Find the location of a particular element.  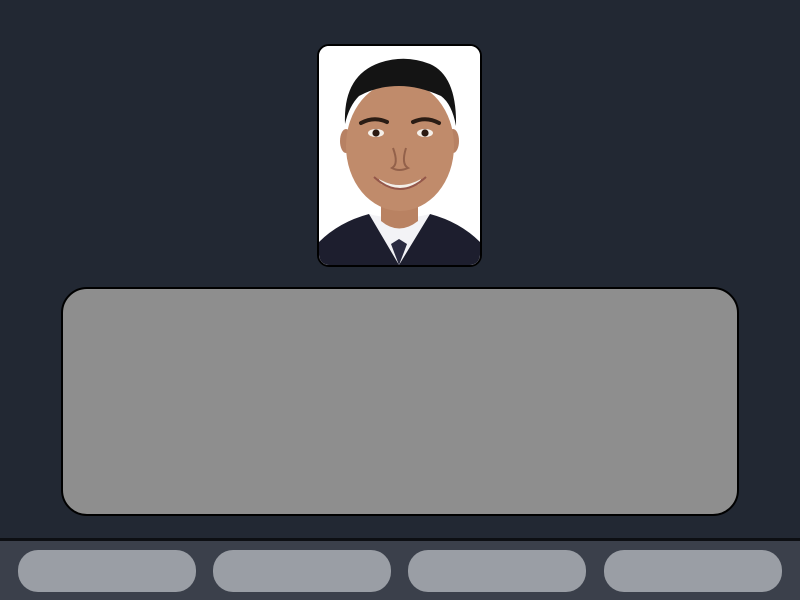

profile-photo is located at coordinates (399, 155).